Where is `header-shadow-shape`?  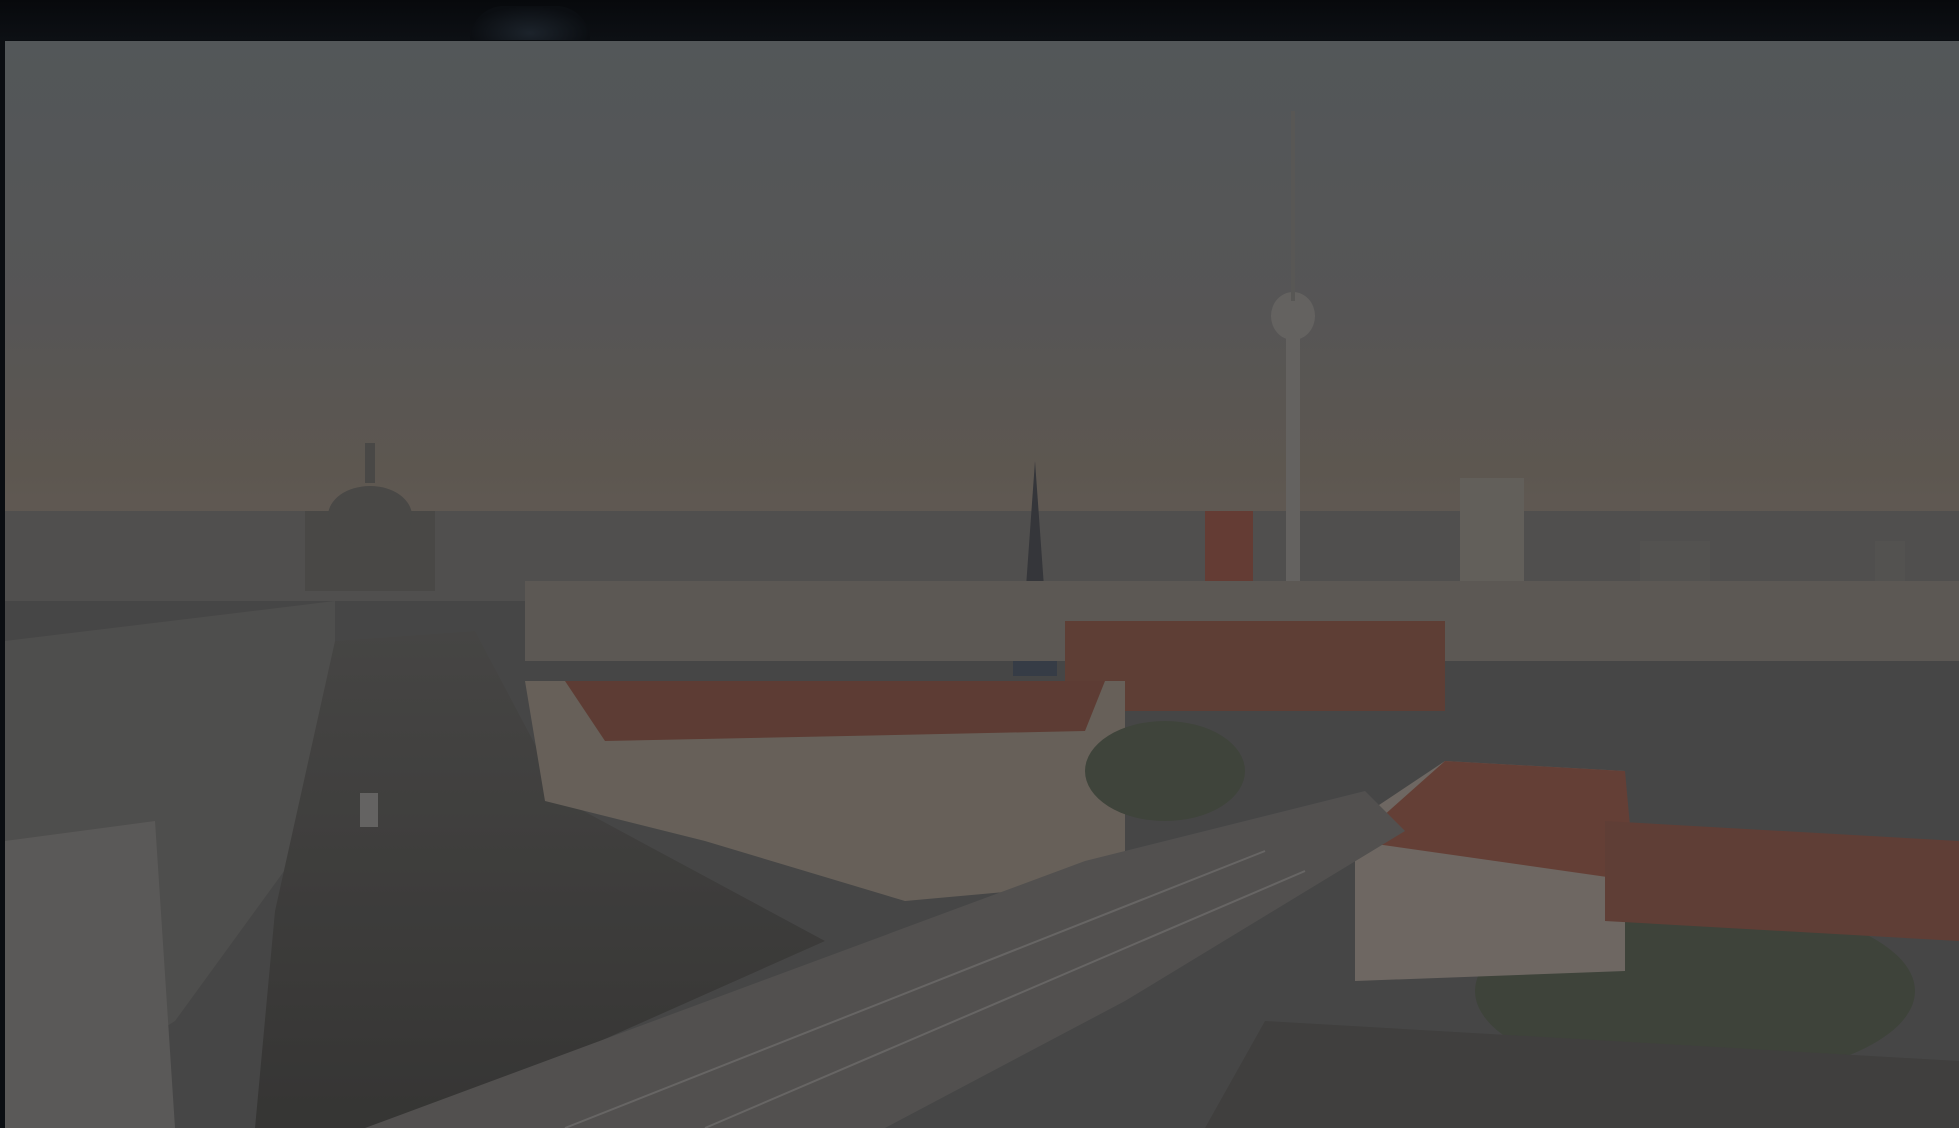 header-shadow-shape is located at coordinates (530, 23).